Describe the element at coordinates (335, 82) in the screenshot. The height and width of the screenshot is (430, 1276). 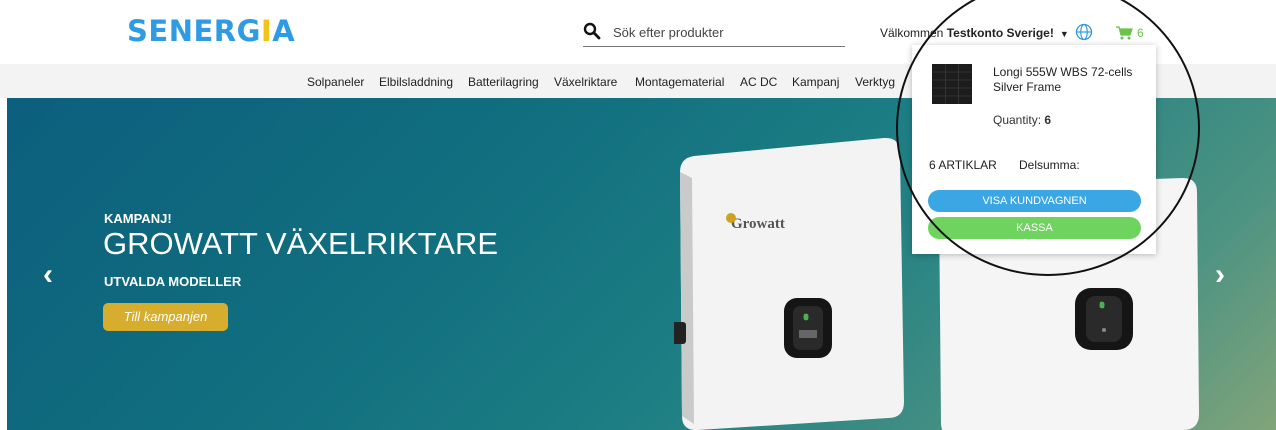
I see `nav-item-solpaneler: Solpaneler` at that location.